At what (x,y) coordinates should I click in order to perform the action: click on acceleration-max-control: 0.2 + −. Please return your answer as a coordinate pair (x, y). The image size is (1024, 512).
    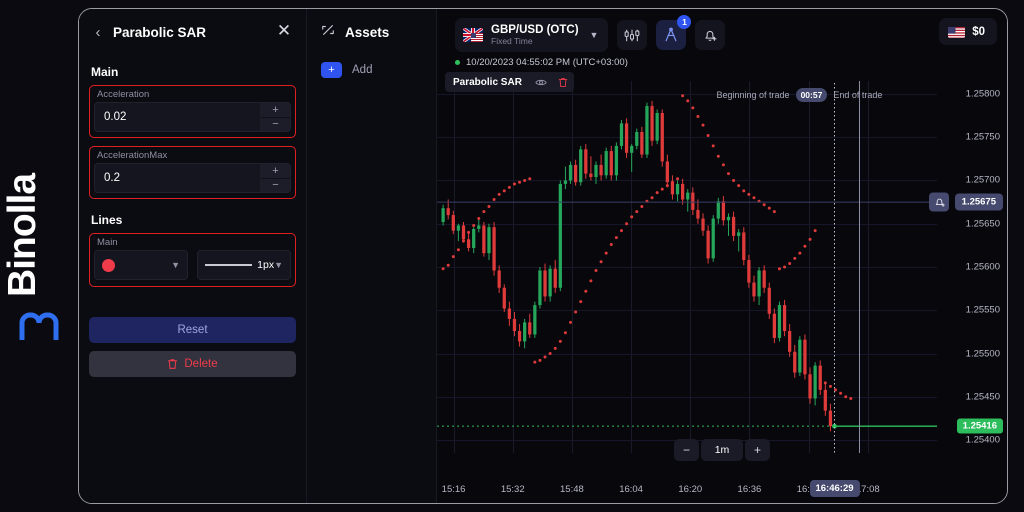
    Looking at the image, I should click on (192, 178).